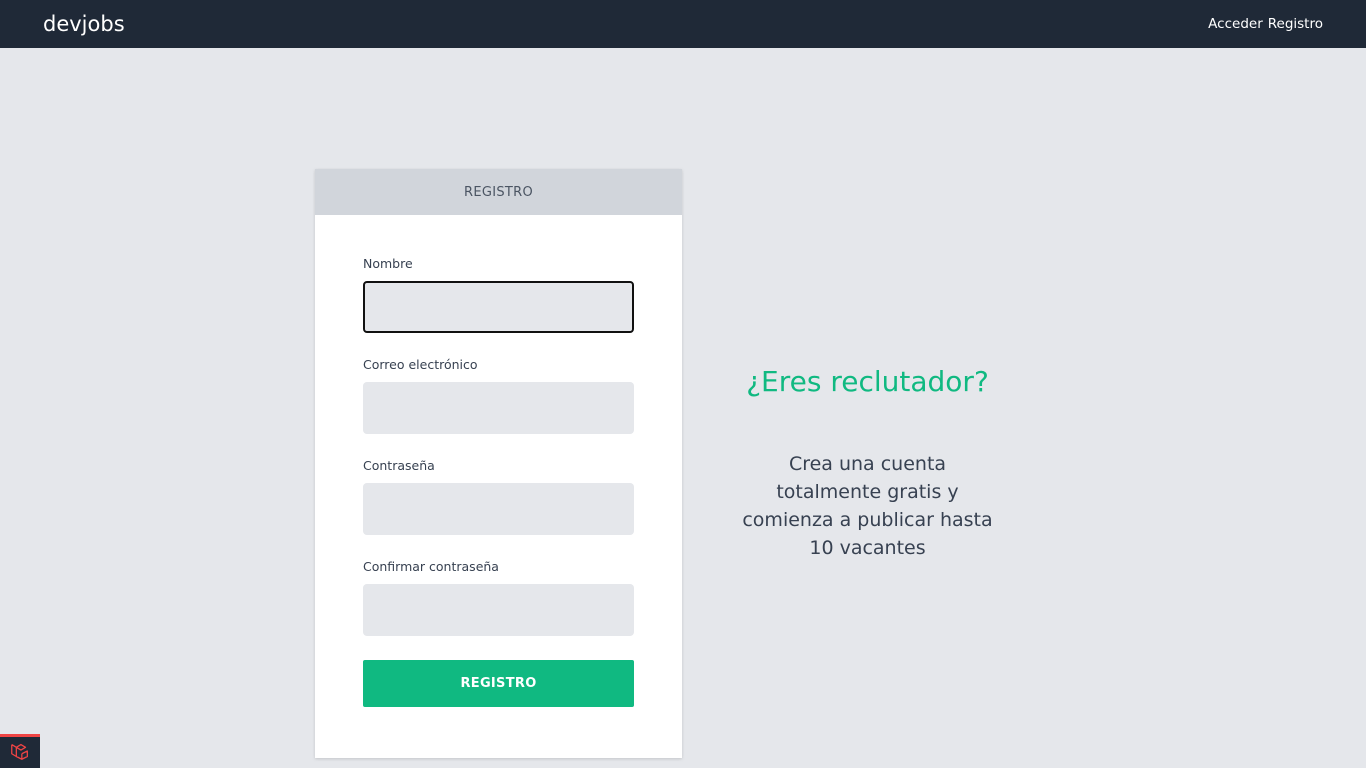  What do you see at coordinates (1265, 24) in the screenshot?
I see `nav-links: Acceder Registro` at bounding box center [1265, 24].